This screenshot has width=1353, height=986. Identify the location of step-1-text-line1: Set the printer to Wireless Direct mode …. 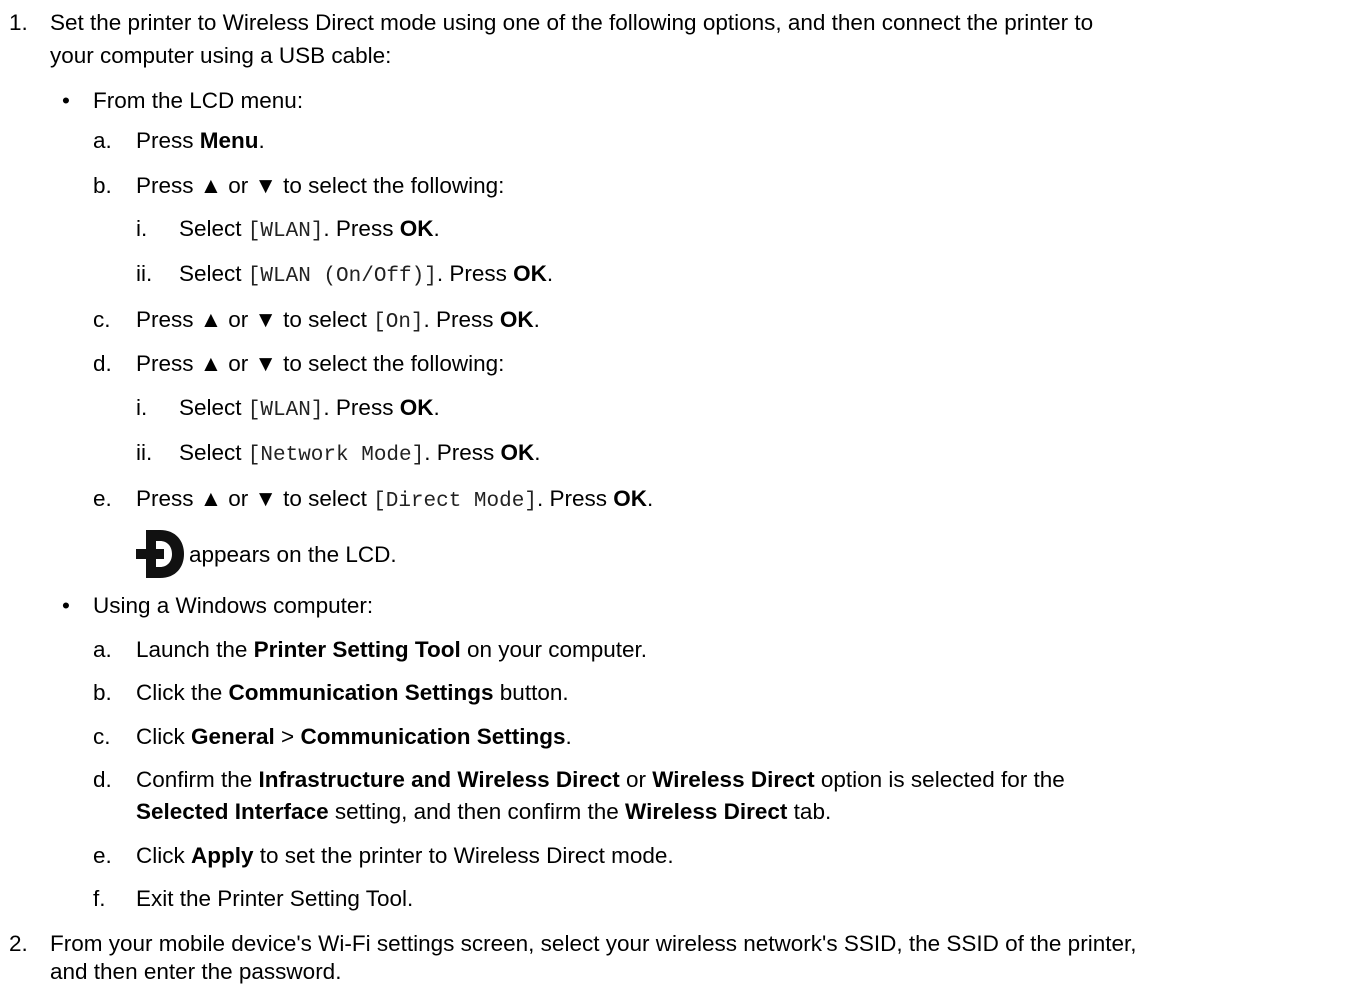
(572, 22).